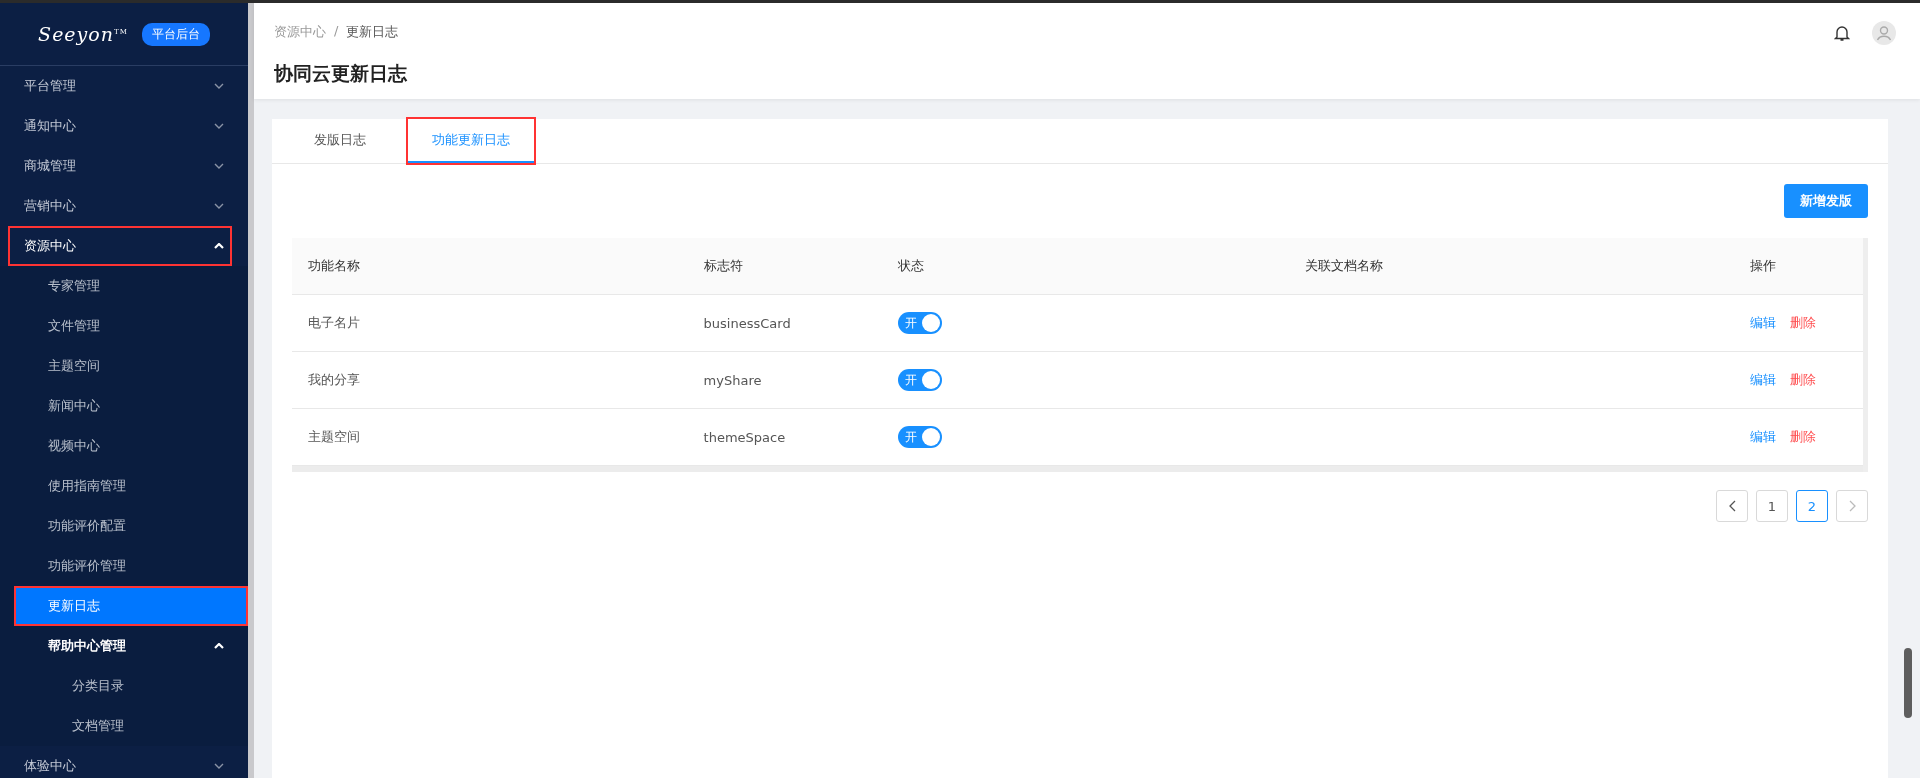 Image resolution: width=1920 pixels, height=778 pixels. I want to click on table-cell-text: 我的分享, so click(334, 380).